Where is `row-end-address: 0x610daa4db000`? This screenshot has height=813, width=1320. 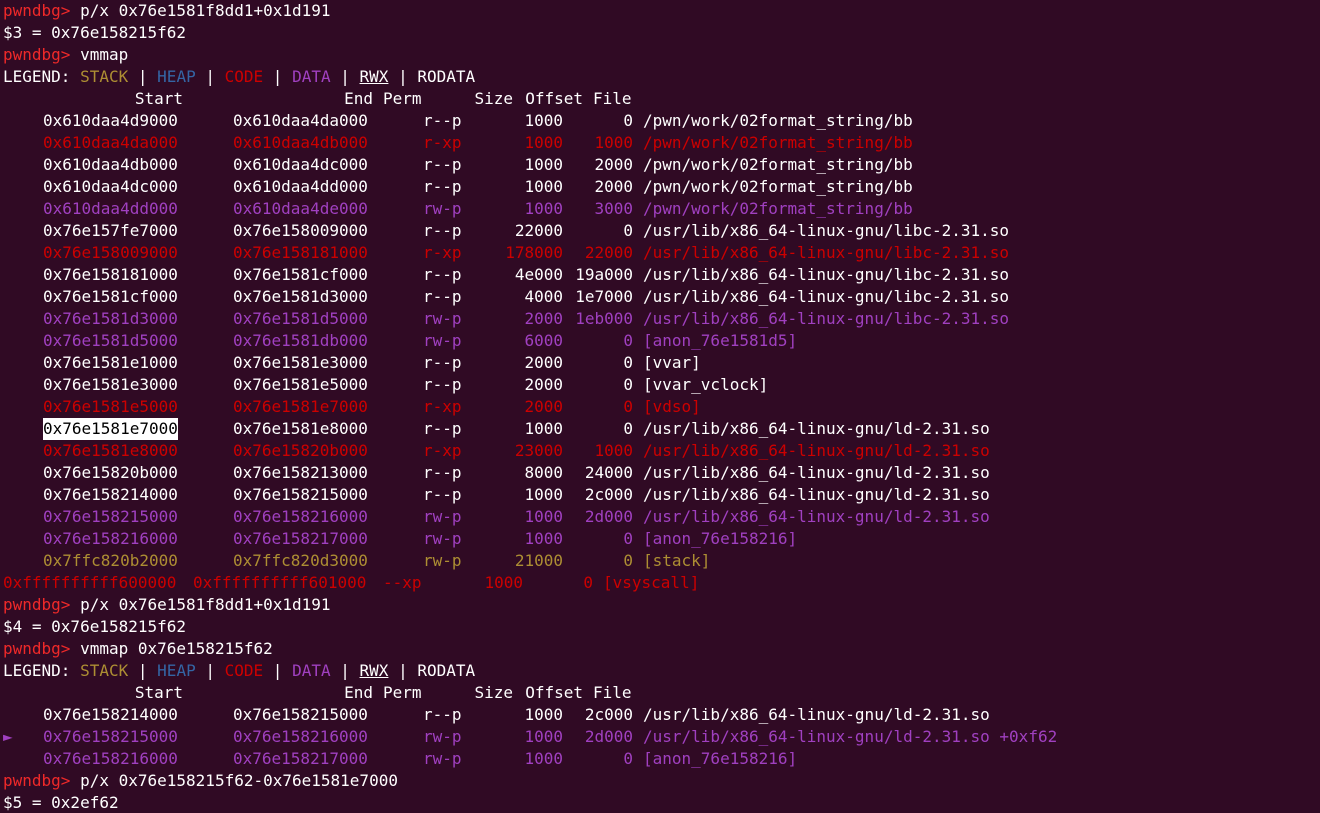
row-end-address: 0x610daa4db000 is located at coordinates (300, 142).